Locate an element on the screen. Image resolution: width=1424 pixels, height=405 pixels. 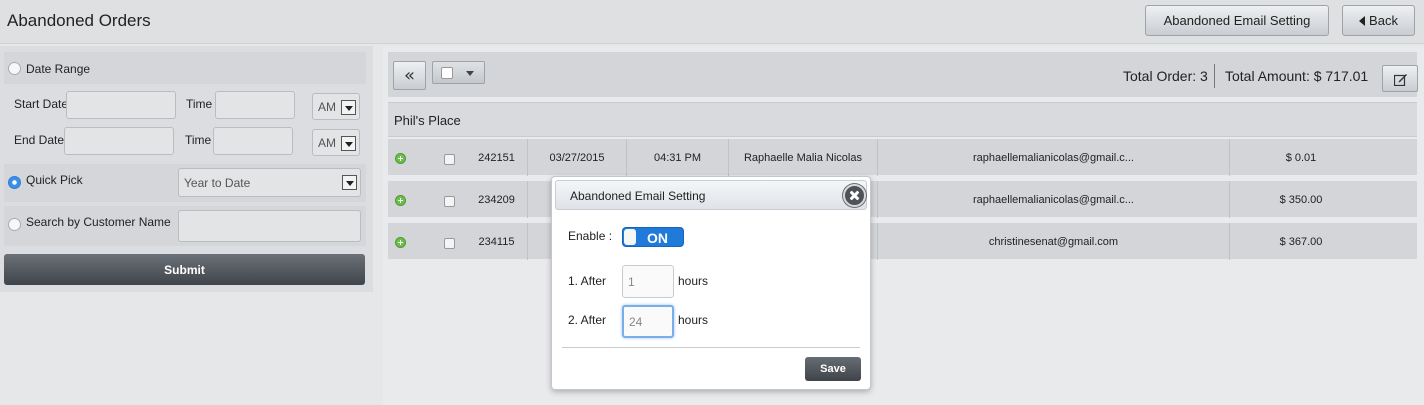
total-order: Total Order: 3 is located at coordinates (1165, 76).